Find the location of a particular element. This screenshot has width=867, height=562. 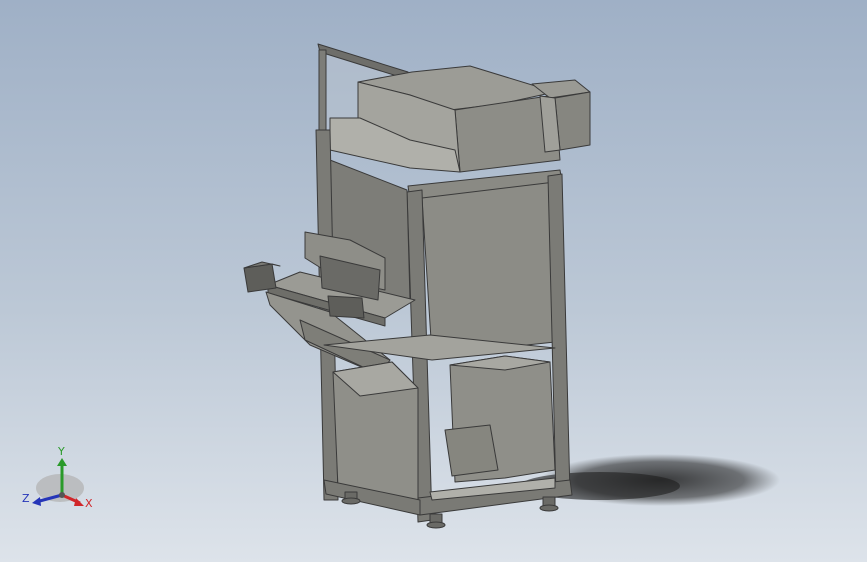

triad-x-label: X is located at coordinates (89, 503).